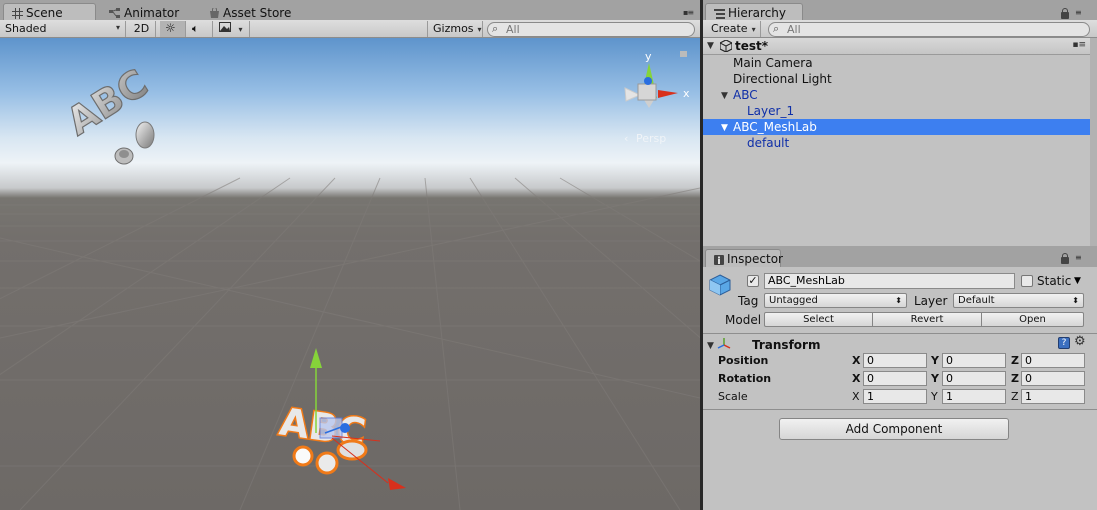 The image size is (1097, 510). I want to click on gizmo-y-label: y, so click(648, 56).